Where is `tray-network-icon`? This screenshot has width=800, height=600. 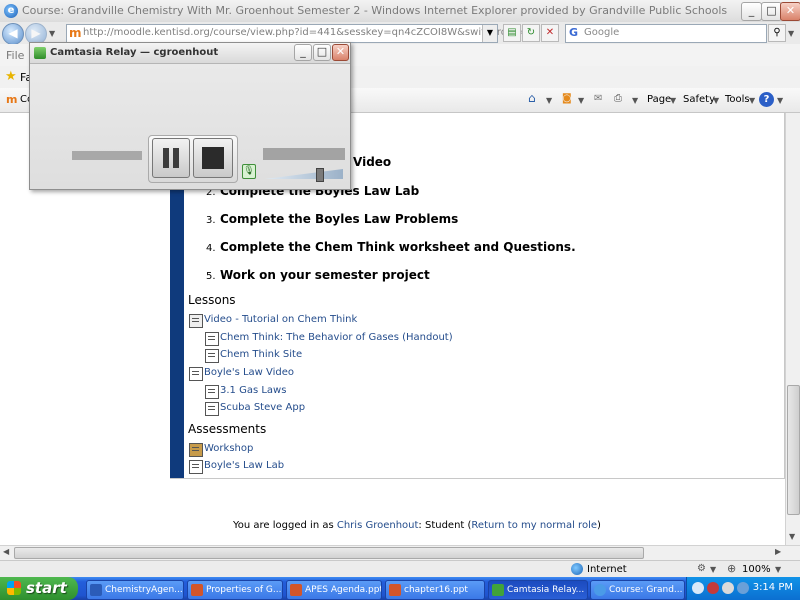
tray-network-icon is located at coordinates (743, 588).